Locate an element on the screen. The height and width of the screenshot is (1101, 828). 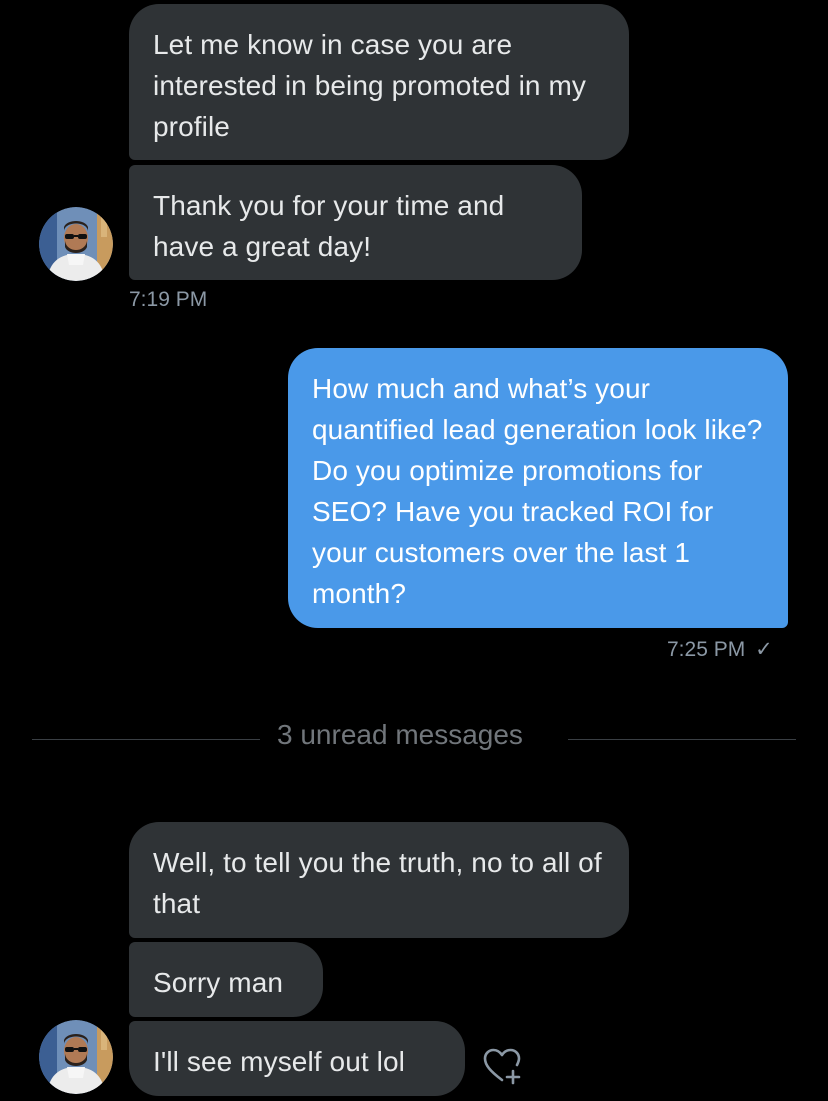
incoming-message: I'll see myself out lol is located at coordinates (297, 1058).